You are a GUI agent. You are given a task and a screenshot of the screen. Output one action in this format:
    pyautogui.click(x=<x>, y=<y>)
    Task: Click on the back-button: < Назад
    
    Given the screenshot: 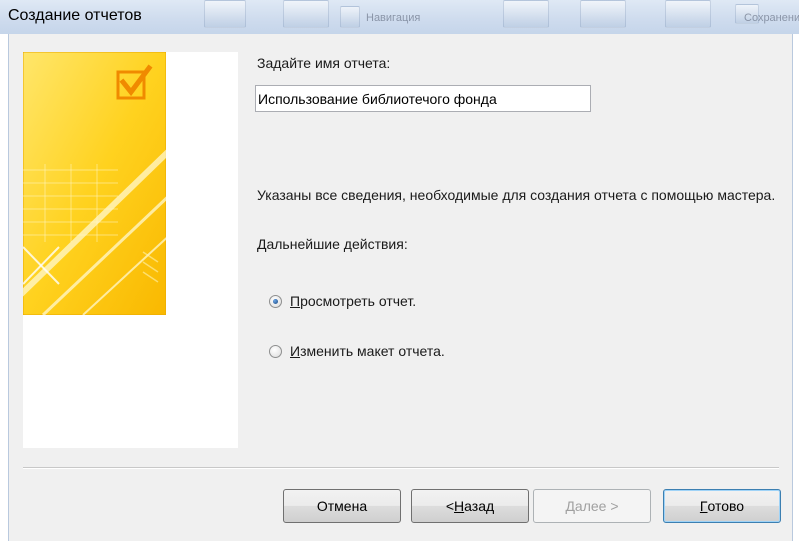 What is the action you would take?
    pyautogui.click(x=470, y=506)
    